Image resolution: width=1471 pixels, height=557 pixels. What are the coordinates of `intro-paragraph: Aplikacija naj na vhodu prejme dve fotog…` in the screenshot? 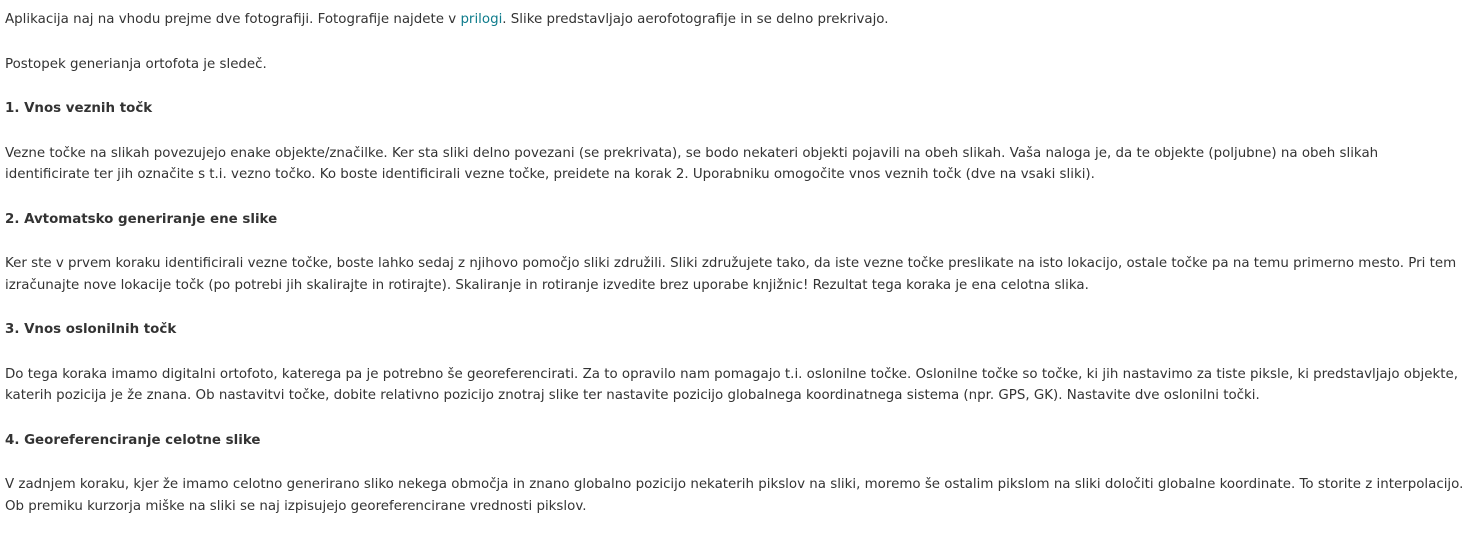 It's located at (736, 20).